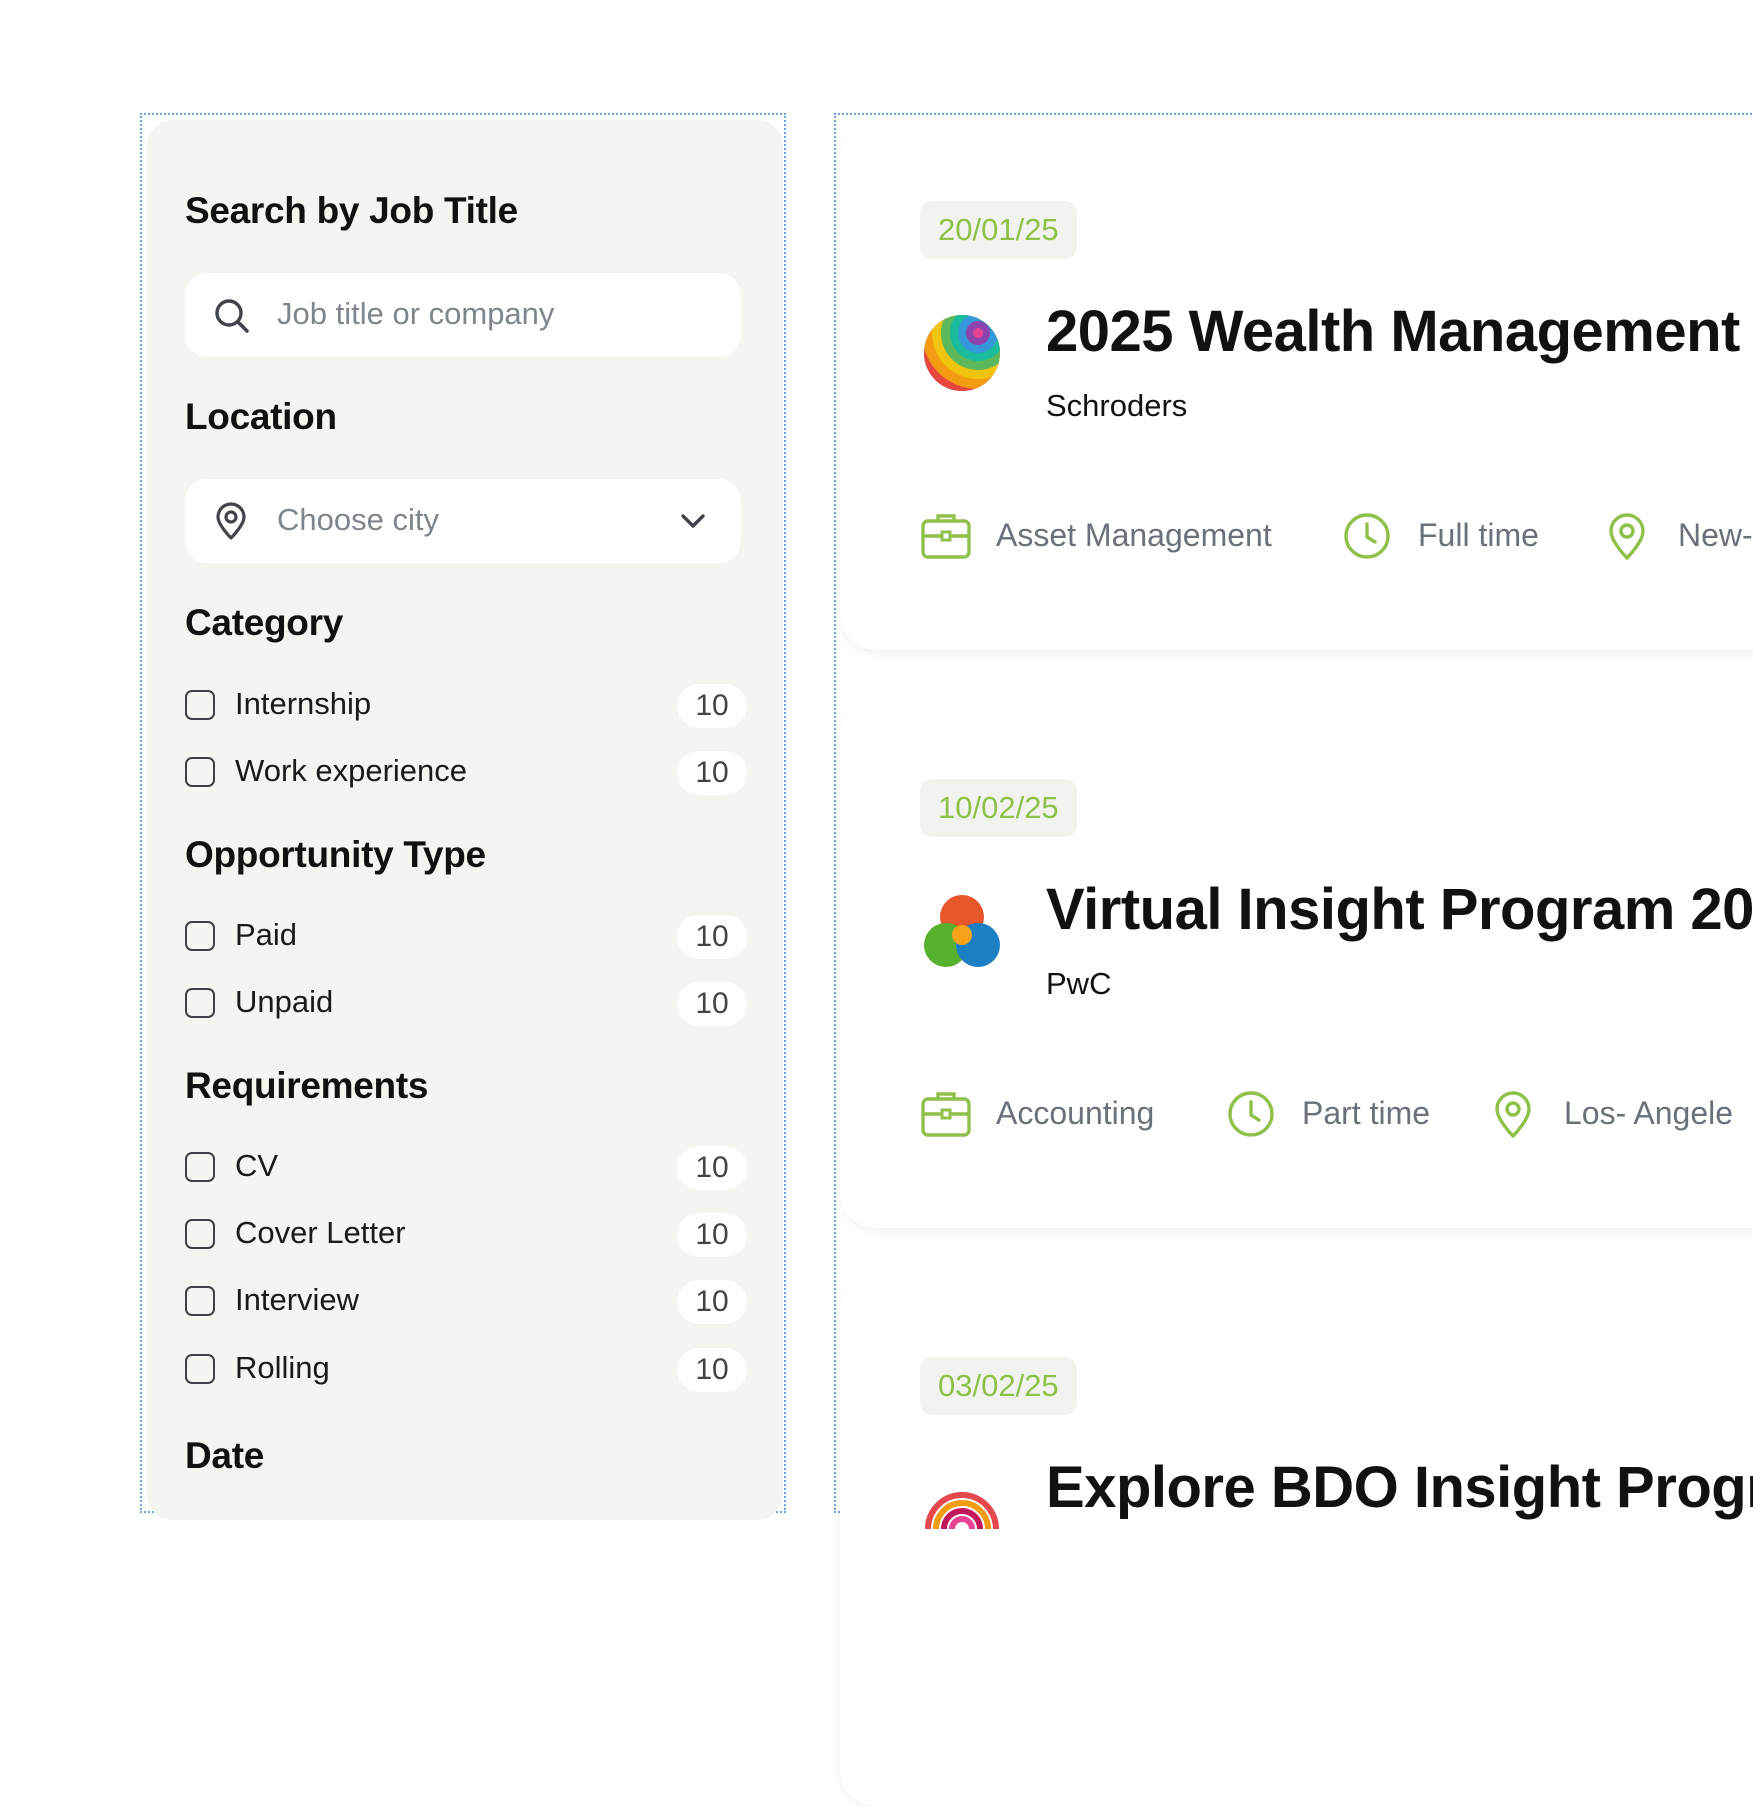 Image resolution: width=1753 pixels, height=1806 pixels. Describe the element at coordinates (358, 519) in the screenshot. I see `city-placeholder: Choose city` at that location.